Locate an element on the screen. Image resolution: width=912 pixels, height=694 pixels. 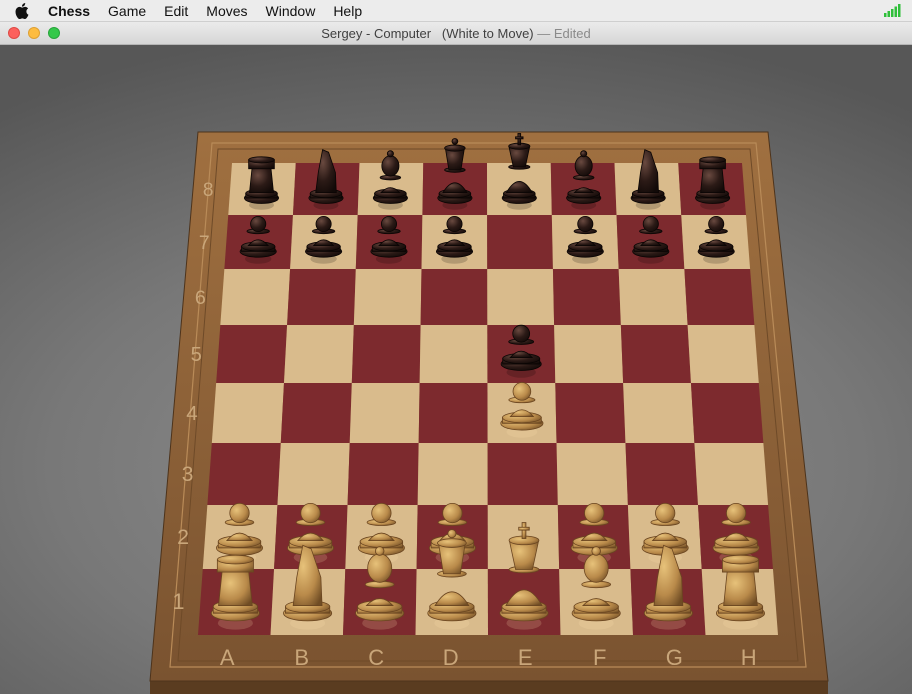
file-label-g: G is located at coordinates (674, 657).